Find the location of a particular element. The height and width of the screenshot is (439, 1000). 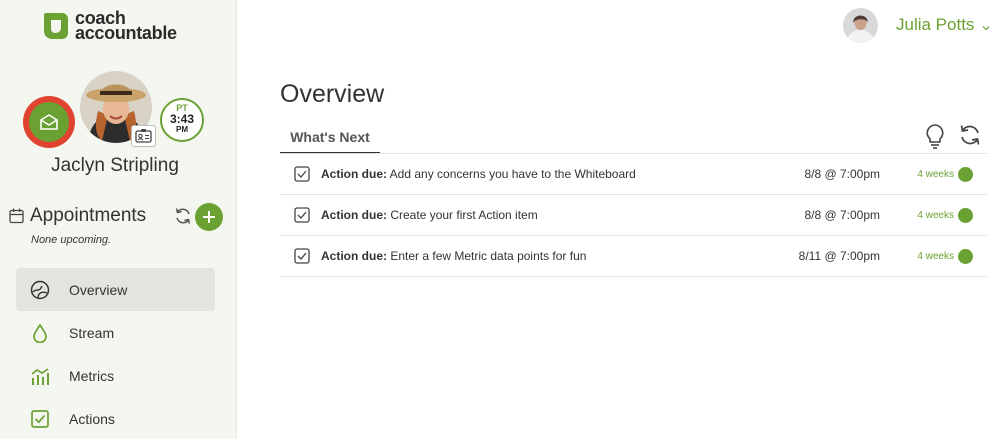

plus-icon is located at coordinates (209, 217).